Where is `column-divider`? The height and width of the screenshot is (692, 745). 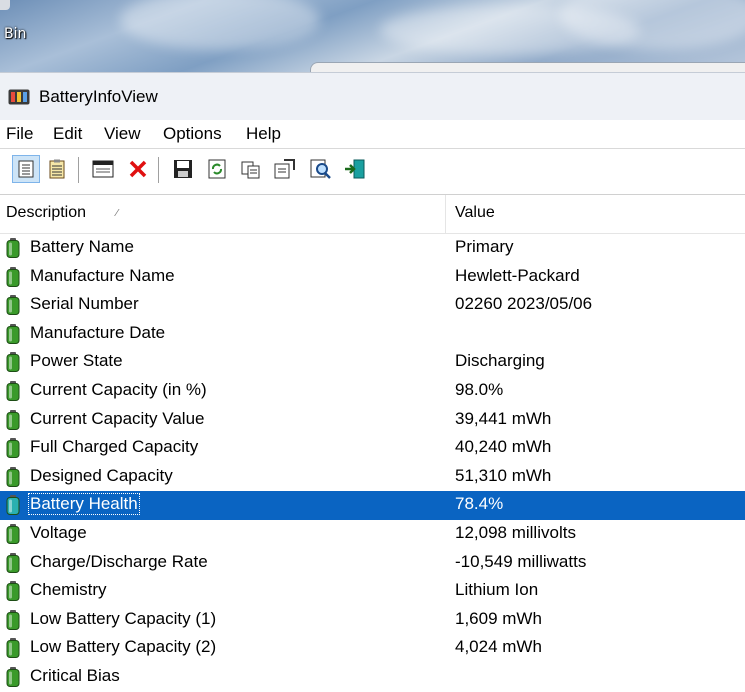 column-divider is located at coordinates (445, 214).